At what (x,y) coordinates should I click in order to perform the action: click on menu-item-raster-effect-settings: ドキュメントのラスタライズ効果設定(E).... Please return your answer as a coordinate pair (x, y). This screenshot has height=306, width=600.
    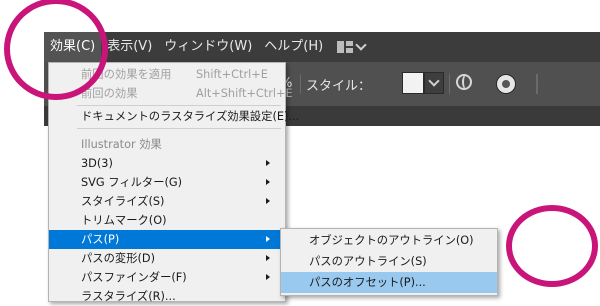
    Looking at the image, I should click on (174, 116).